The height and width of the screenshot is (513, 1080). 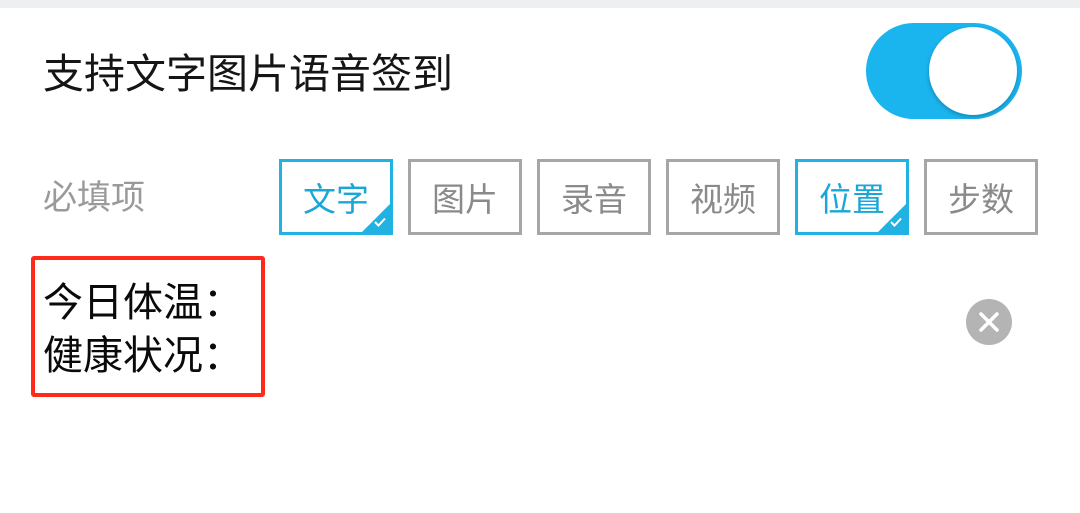 What do you see at coordinates (143, 303) in the screenshot?
I see `note-temperature-line: 今日体温：` at bounding box center [143, 303].